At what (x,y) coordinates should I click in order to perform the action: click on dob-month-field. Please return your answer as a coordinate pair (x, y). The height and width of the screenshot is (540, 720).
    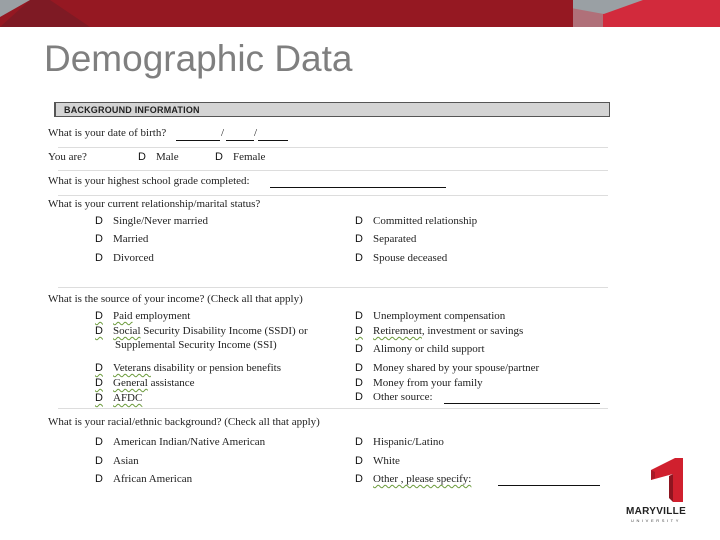
    Looking at the image, I should click on (198, 140).